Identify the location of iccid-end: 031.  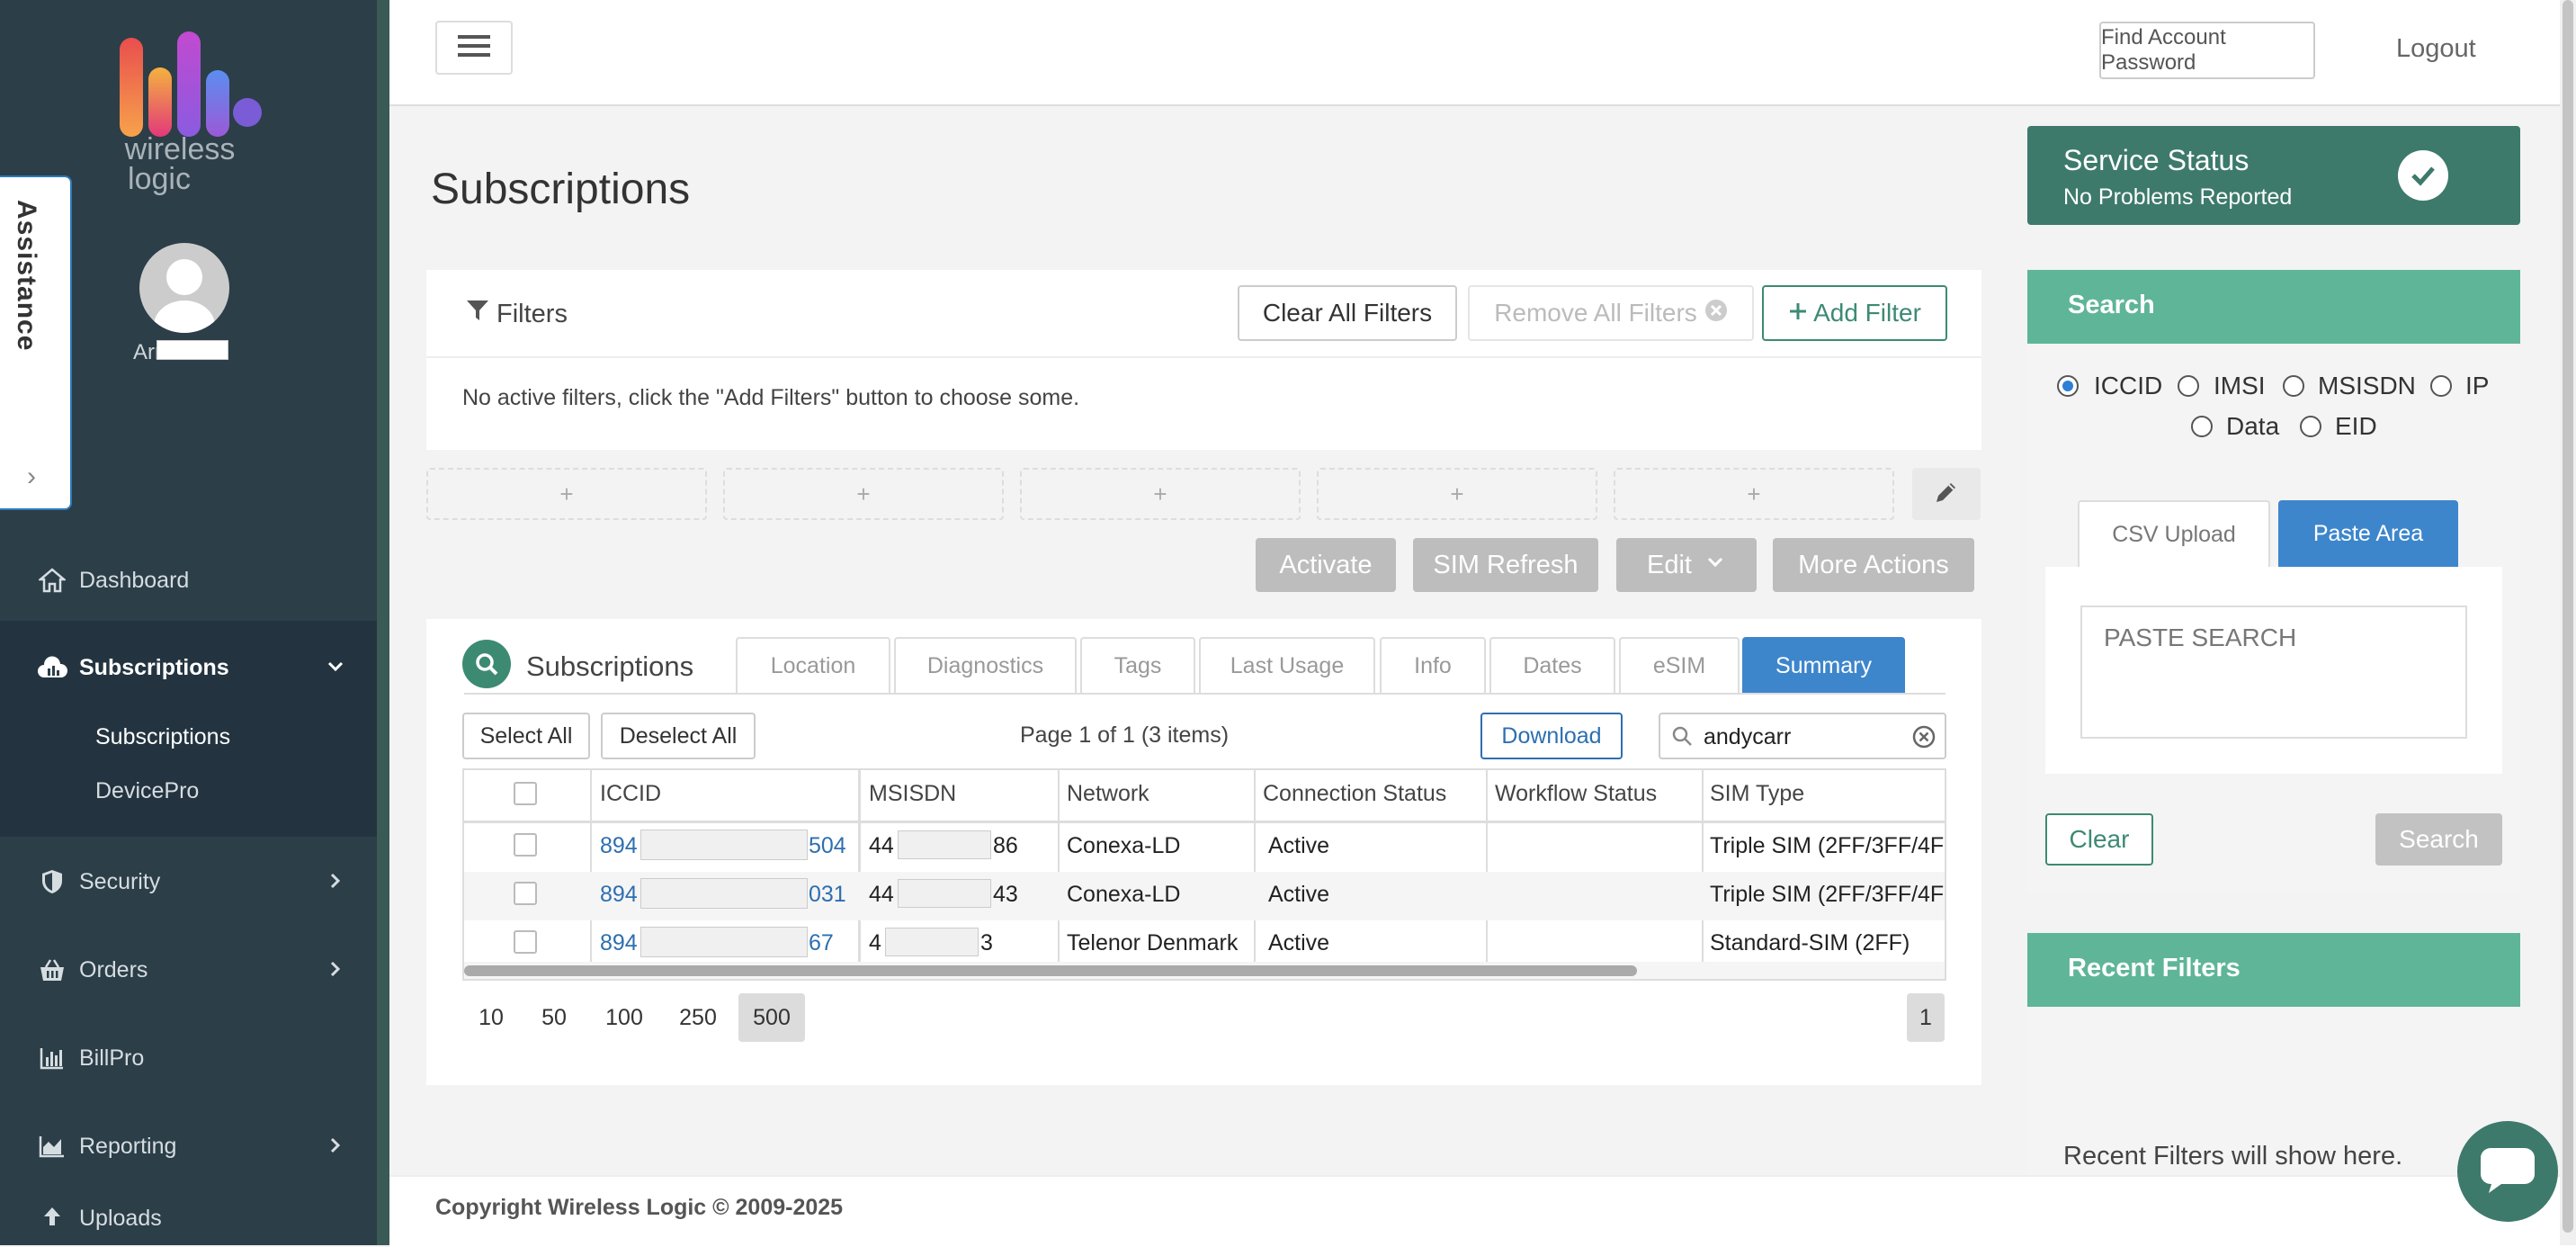
(827, 895).